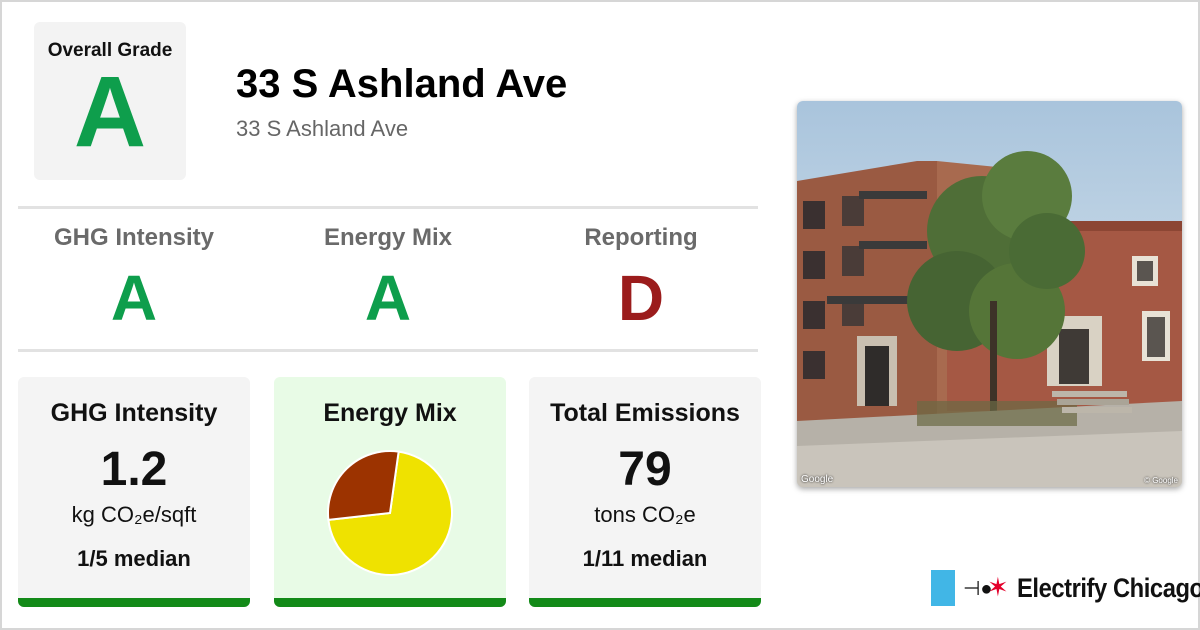 Image resolution: width=1200 pixels, height=630 pixels. I want to click on photo-credit-right: © Google, so click(1161, 480).